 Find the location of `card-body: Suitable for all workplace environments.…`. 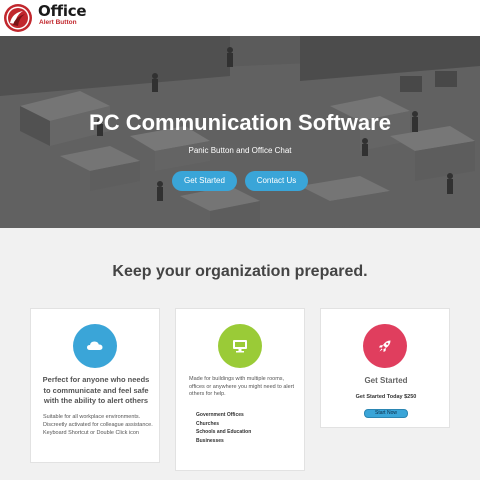

card-body: Suitable for all workplace environments.… is located at coordinates (98, 425).